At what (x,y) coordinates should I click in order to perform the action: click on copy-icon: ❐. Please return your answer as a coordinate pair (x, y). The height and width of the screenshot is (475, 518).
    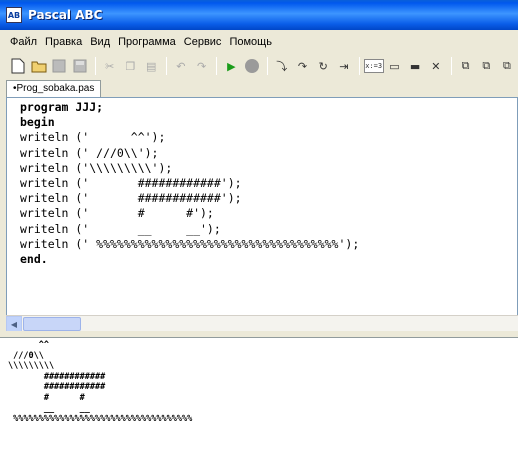
    Looking at the image, I should click on (131, 66).